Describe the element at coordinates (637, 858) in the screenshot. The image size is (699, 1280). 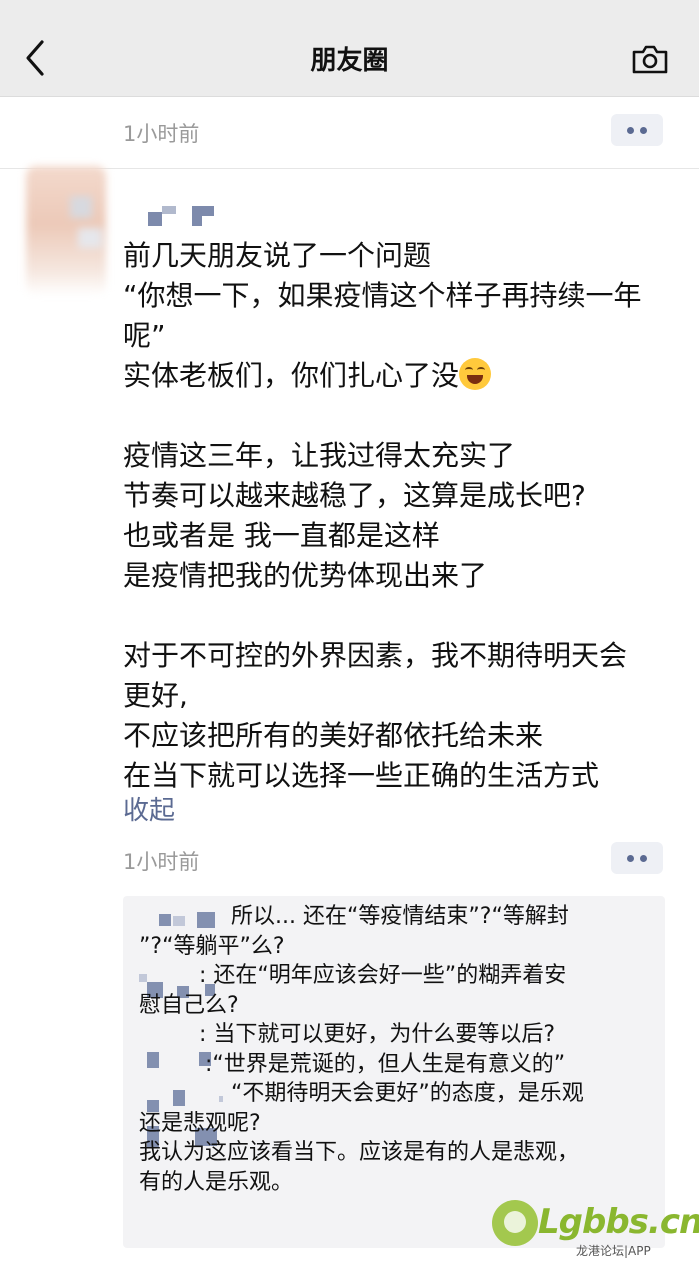
I see `post-more-button` at that location.